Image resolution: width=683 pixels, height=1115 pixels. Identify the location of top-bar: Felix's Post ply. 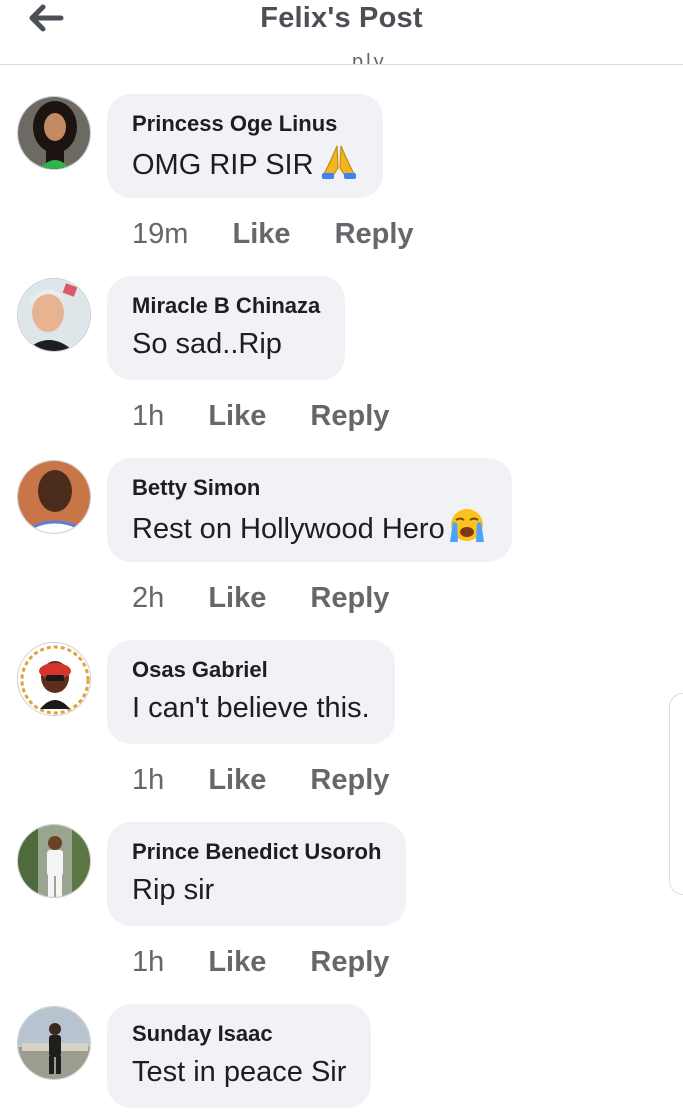
(341, 32).